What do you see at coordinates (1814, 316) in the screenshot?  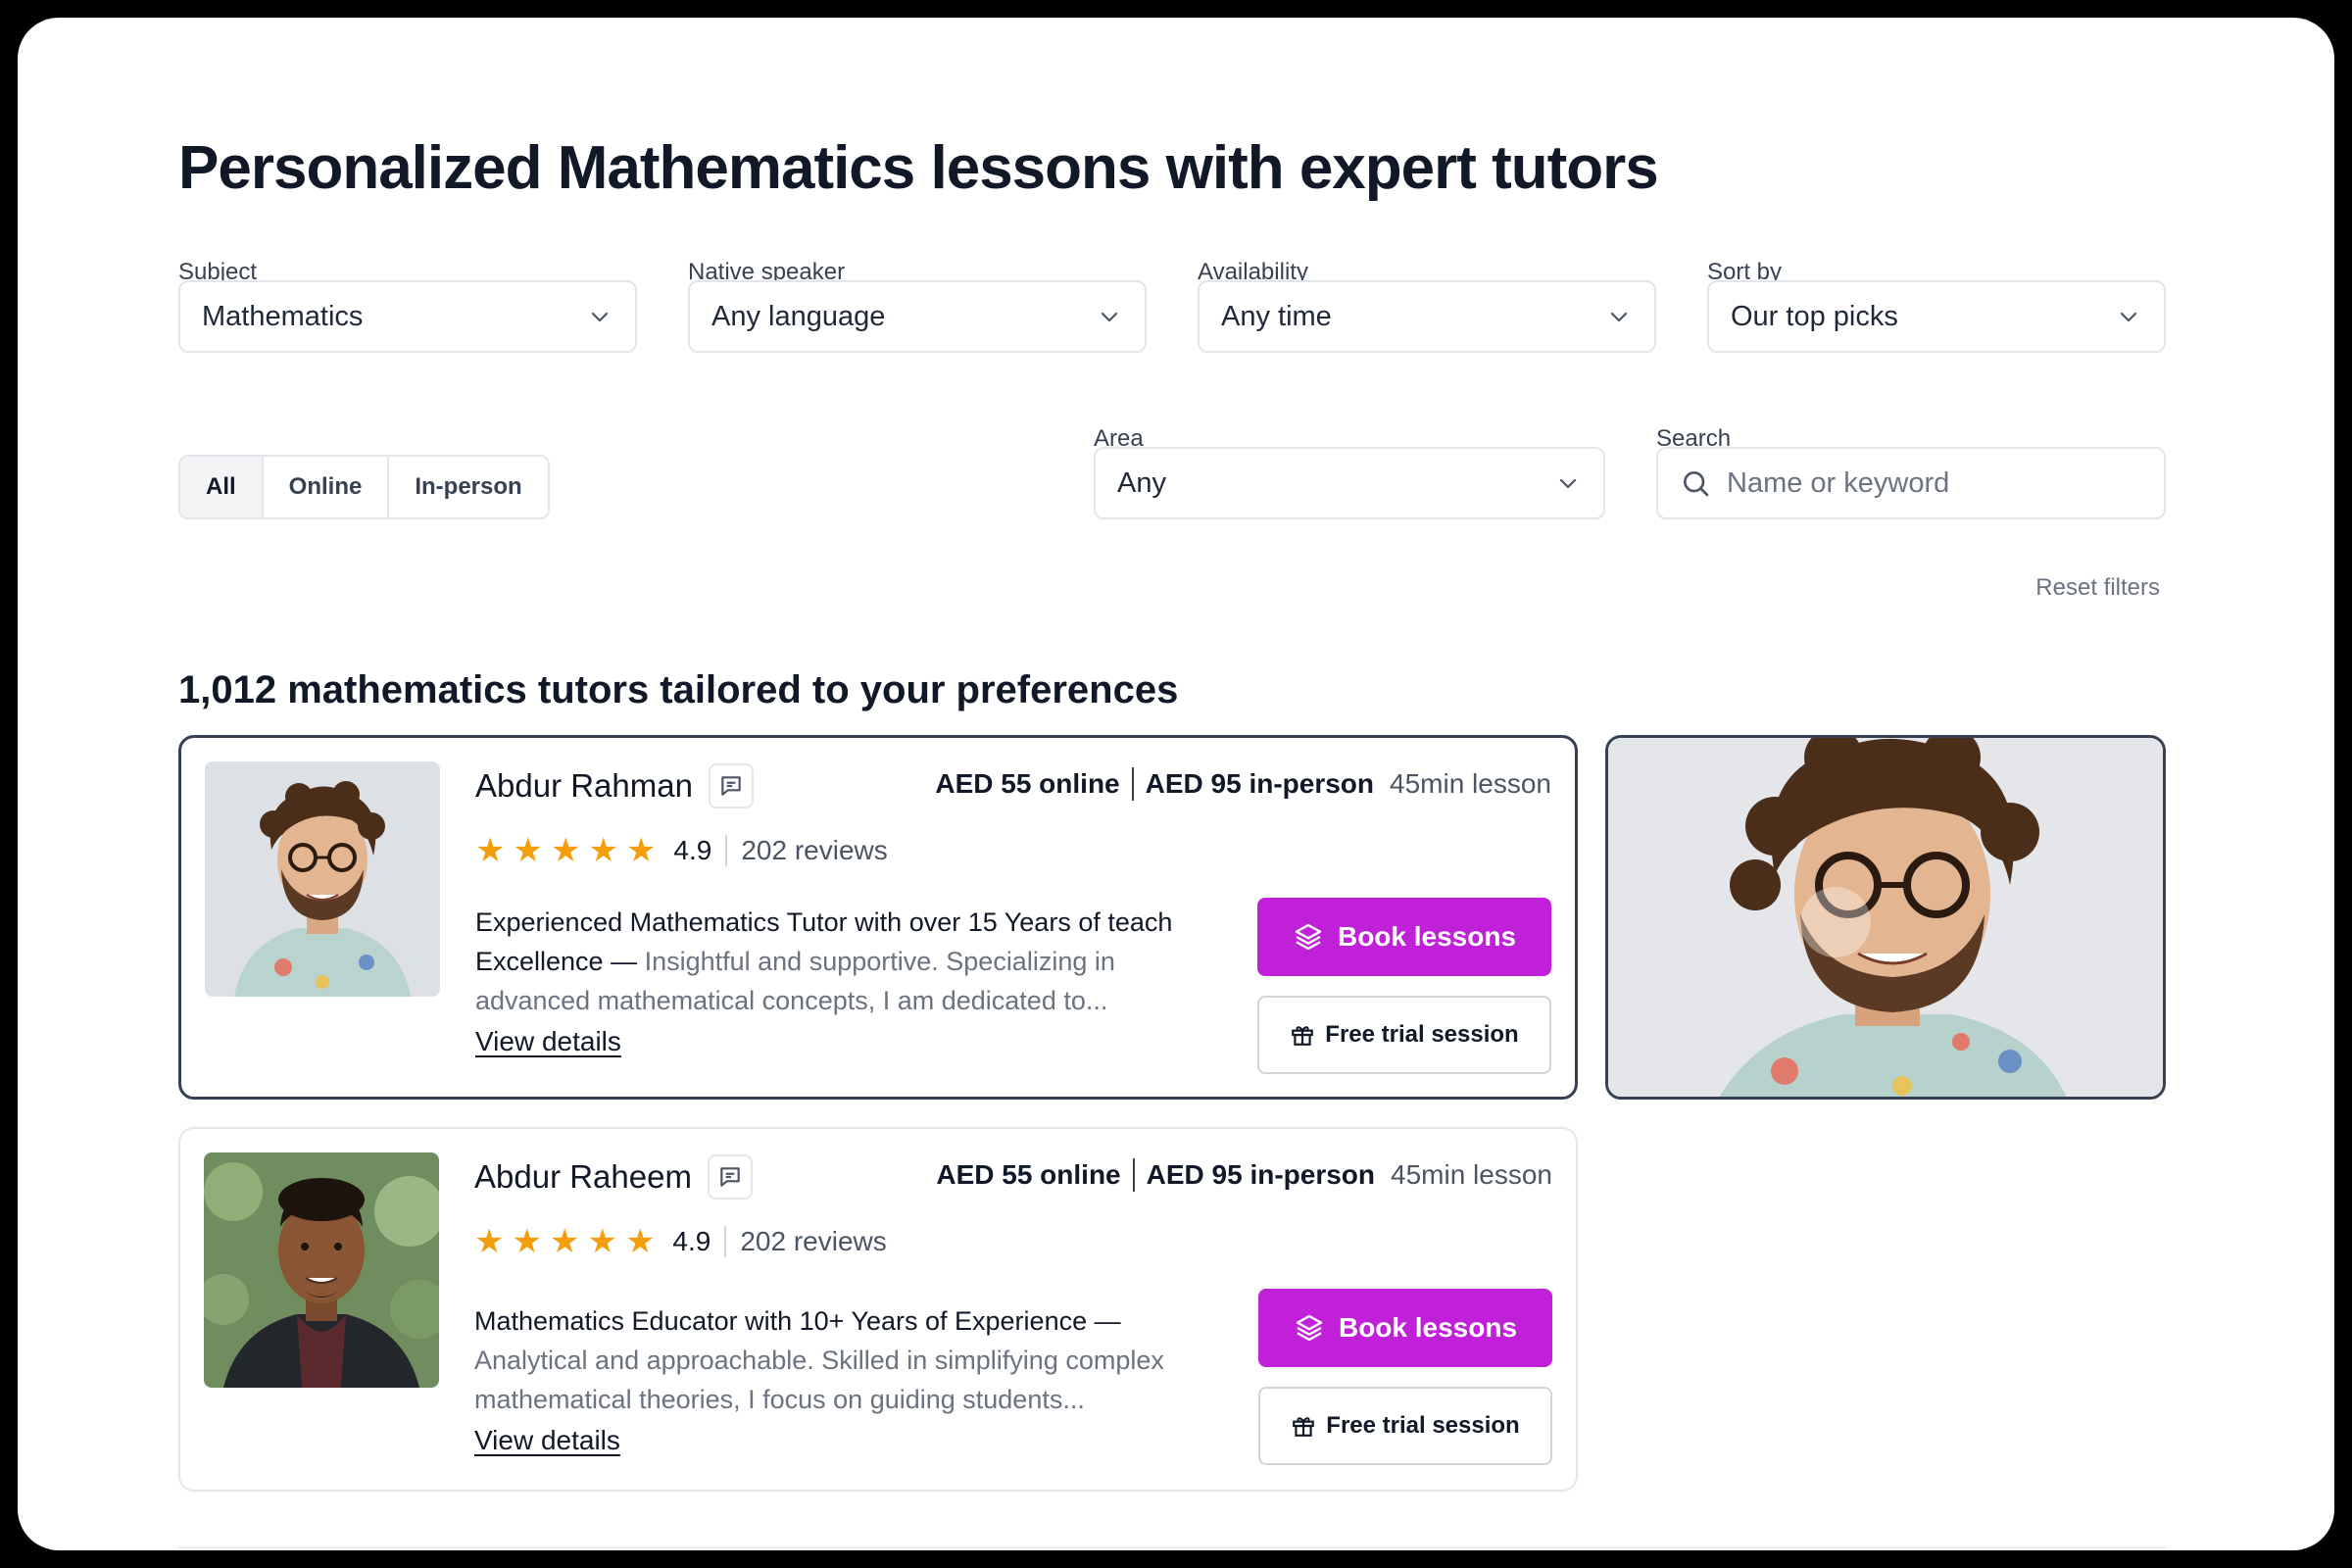 I see `sort-by-value: Our top picks` at bounding box center [1814, 316].